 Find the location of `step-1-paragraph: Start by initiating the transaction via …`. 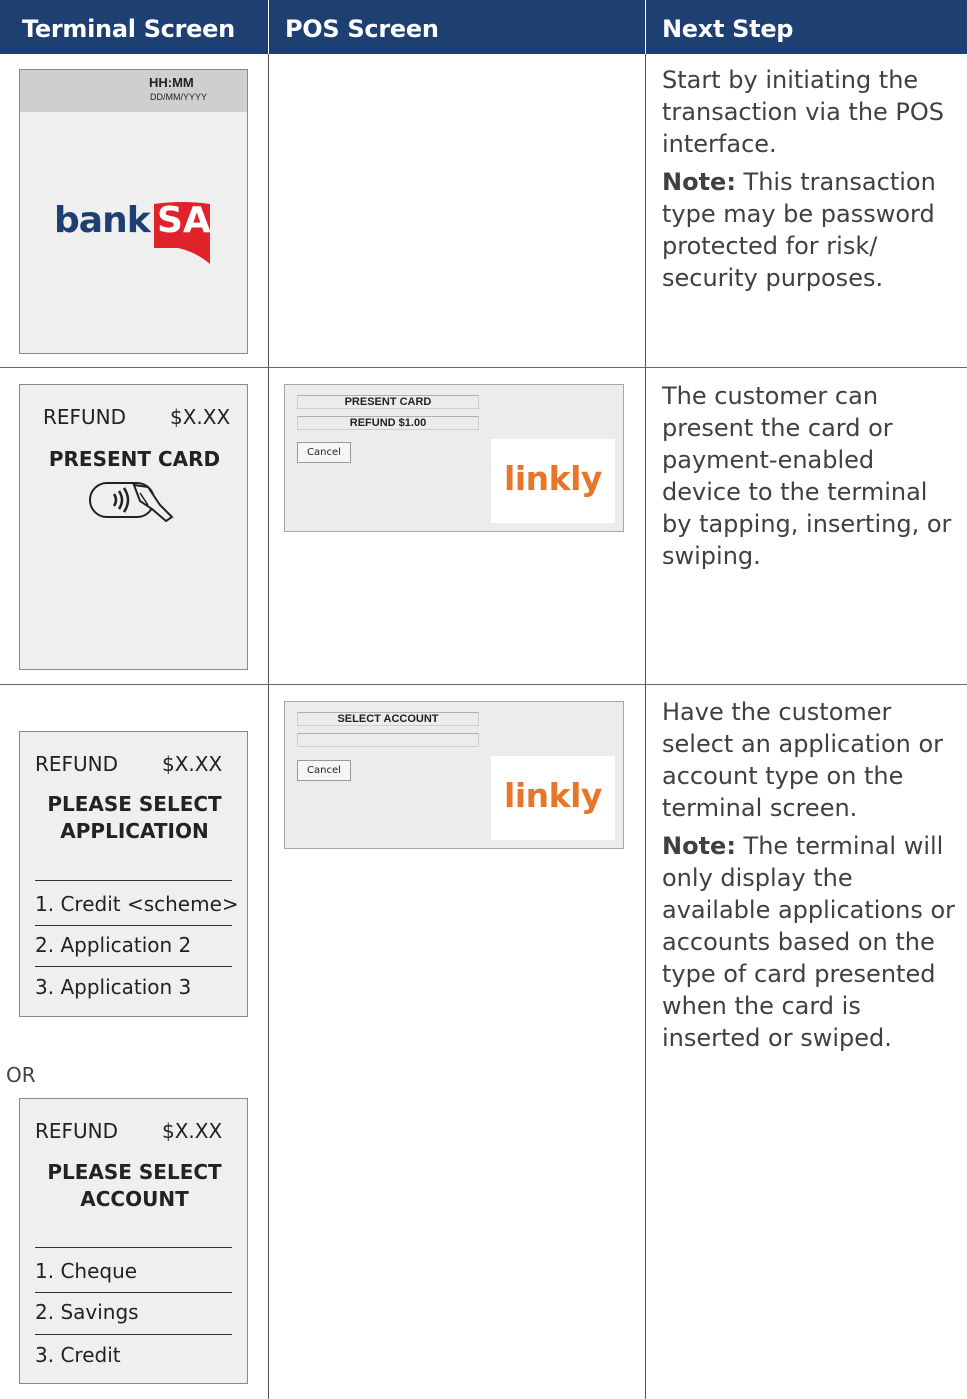

step-1-paragraph: Start by initiating the transaction via … is located at coordinates (803, 112).